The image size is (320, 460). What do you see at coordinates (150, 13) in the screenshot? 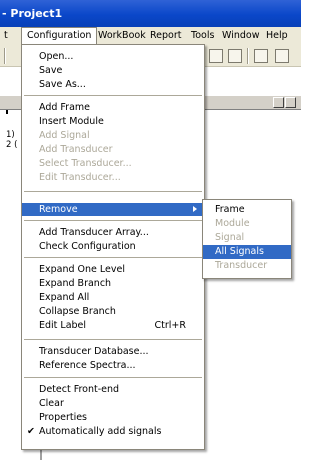
I see `window-title-bar: - Project1` at bounding box center [150, 13].